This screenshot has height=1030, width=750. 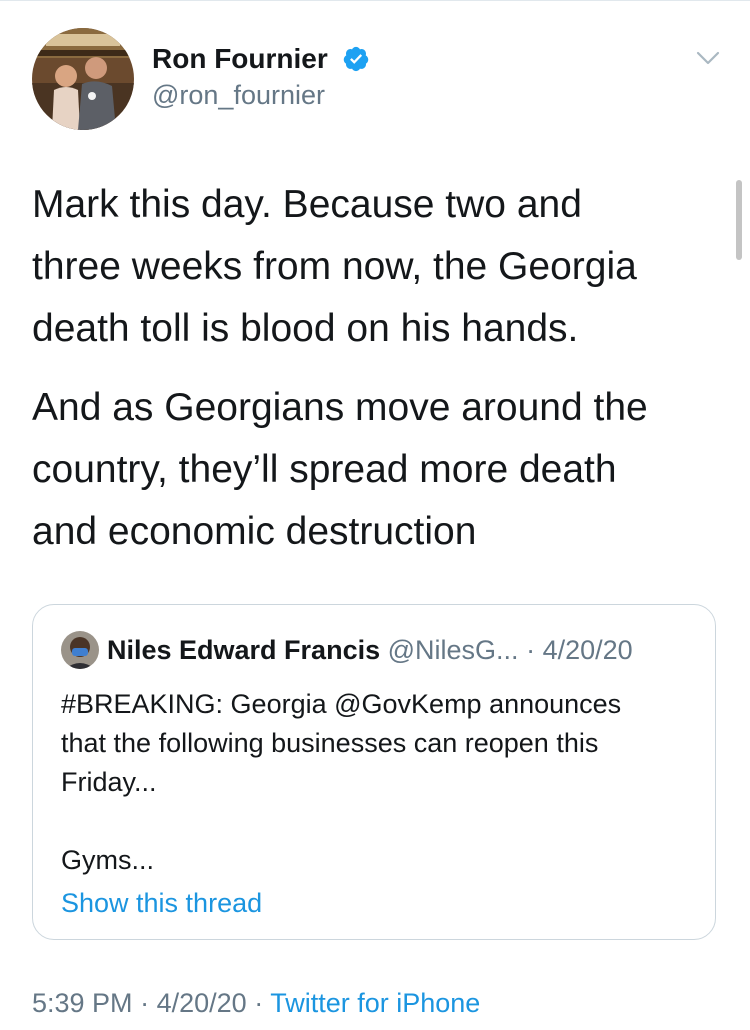 I want to click on tweet-line: death toll is blood on his hands., so click(x=305, y=328).